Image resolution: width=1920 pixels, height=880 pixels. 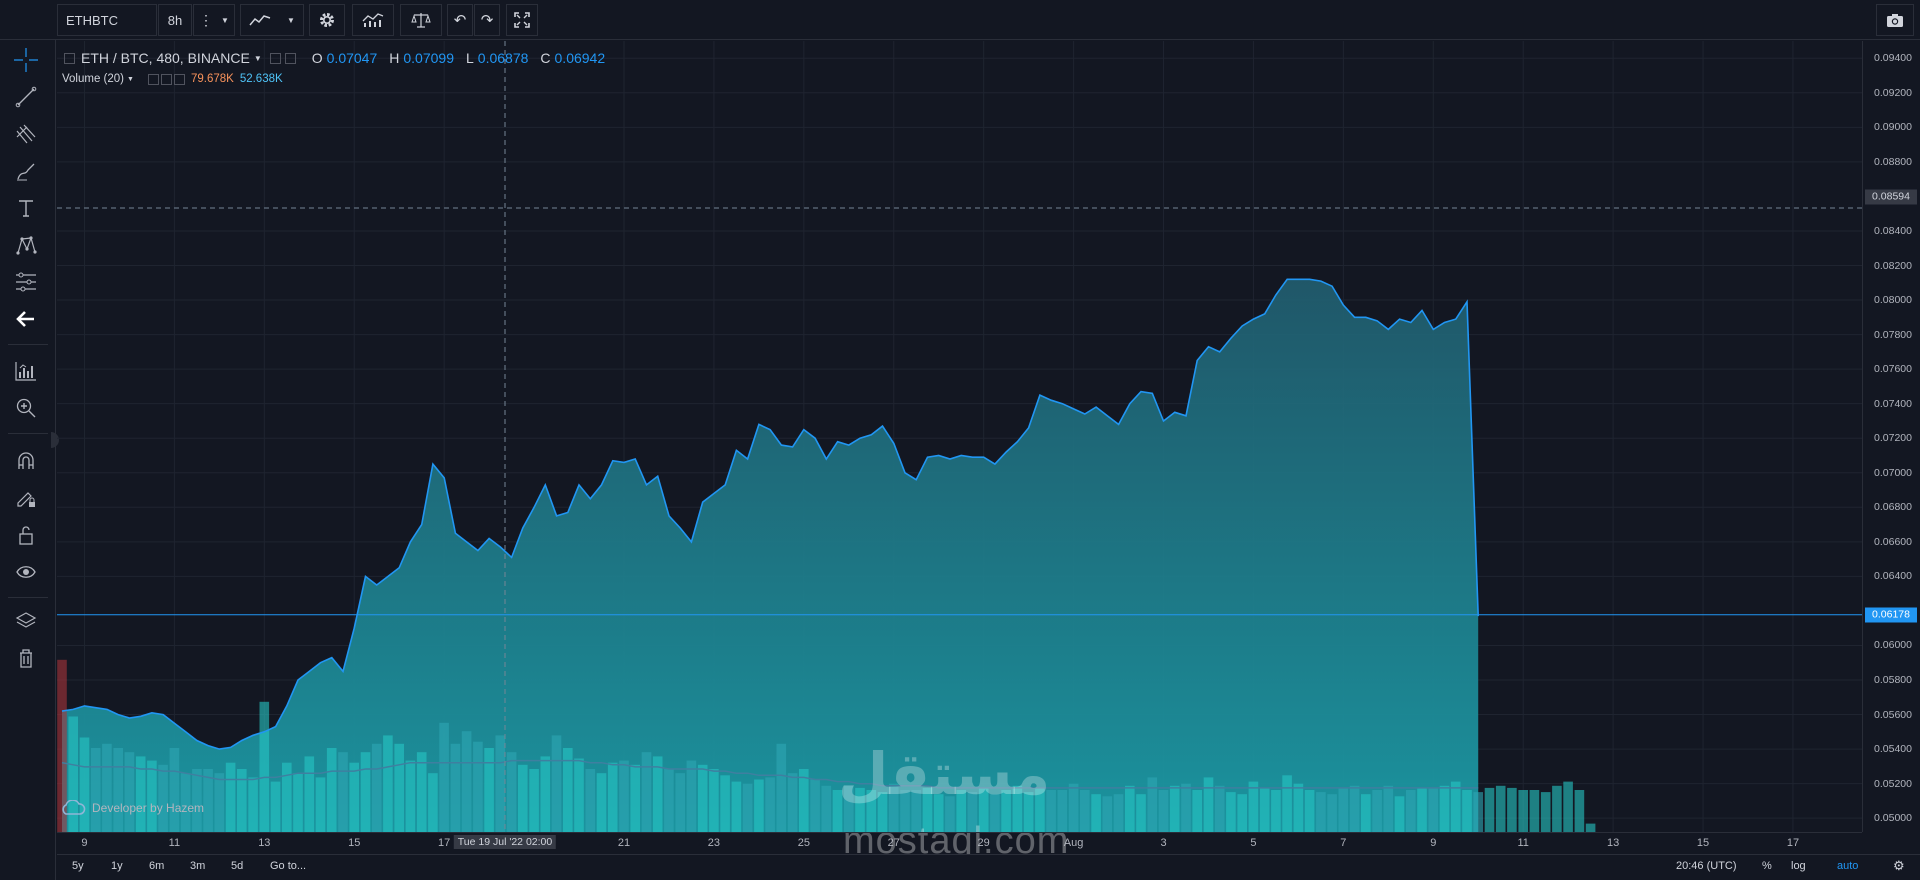 I want to click on pattern-tool, so click(x=26, y=245).